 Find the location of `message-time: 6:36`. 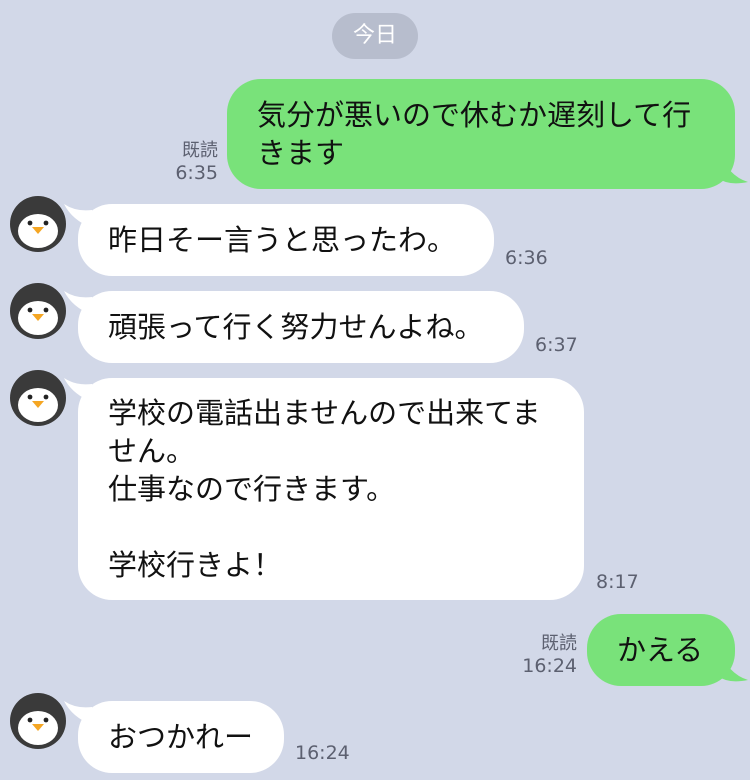

message-time: 6:36 is located at coordinates (526, 258).